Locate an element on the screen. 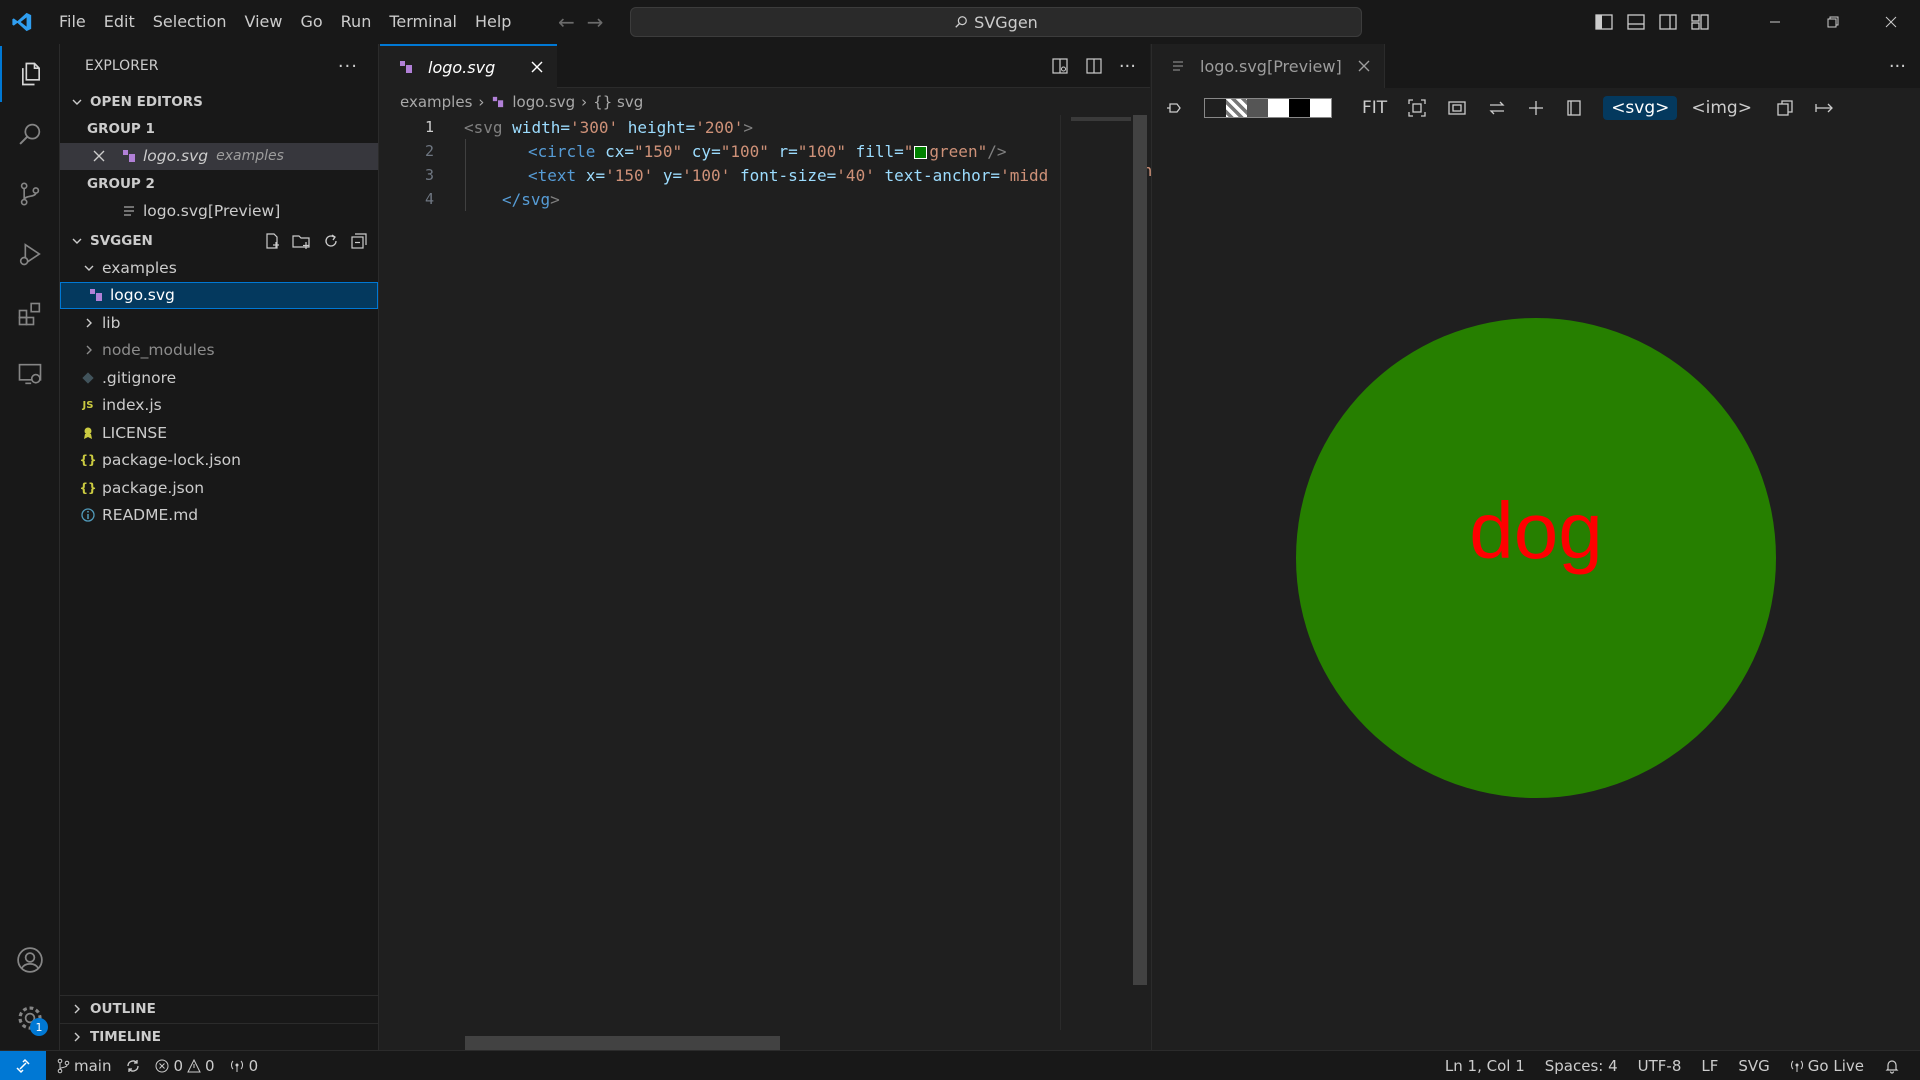  notifications-bell-icon is located at coordinates (1892, 1066).